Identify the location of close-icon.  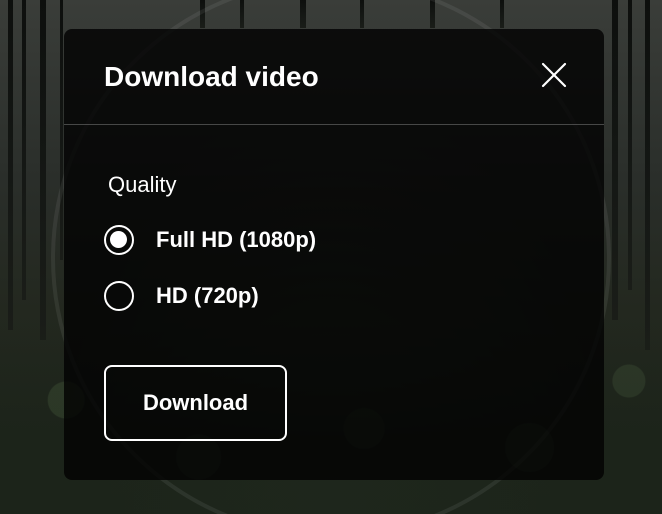
(554, 75).